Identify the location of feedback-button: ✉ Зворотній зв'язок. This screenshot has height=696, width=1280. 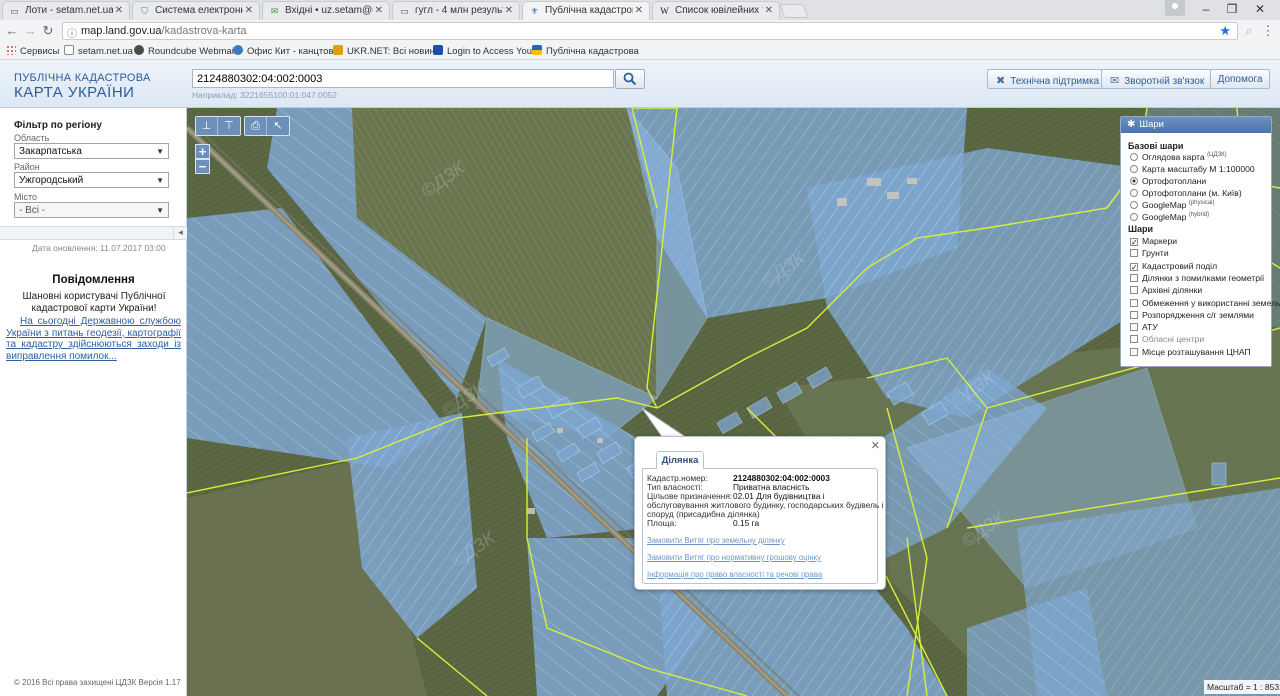
(1157, 79).